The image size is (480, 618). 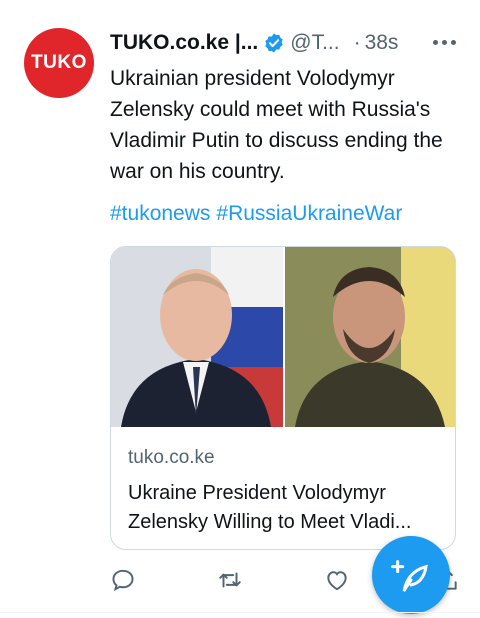 I want to click on compose-tweet-icon, so click(x=409, y=576).